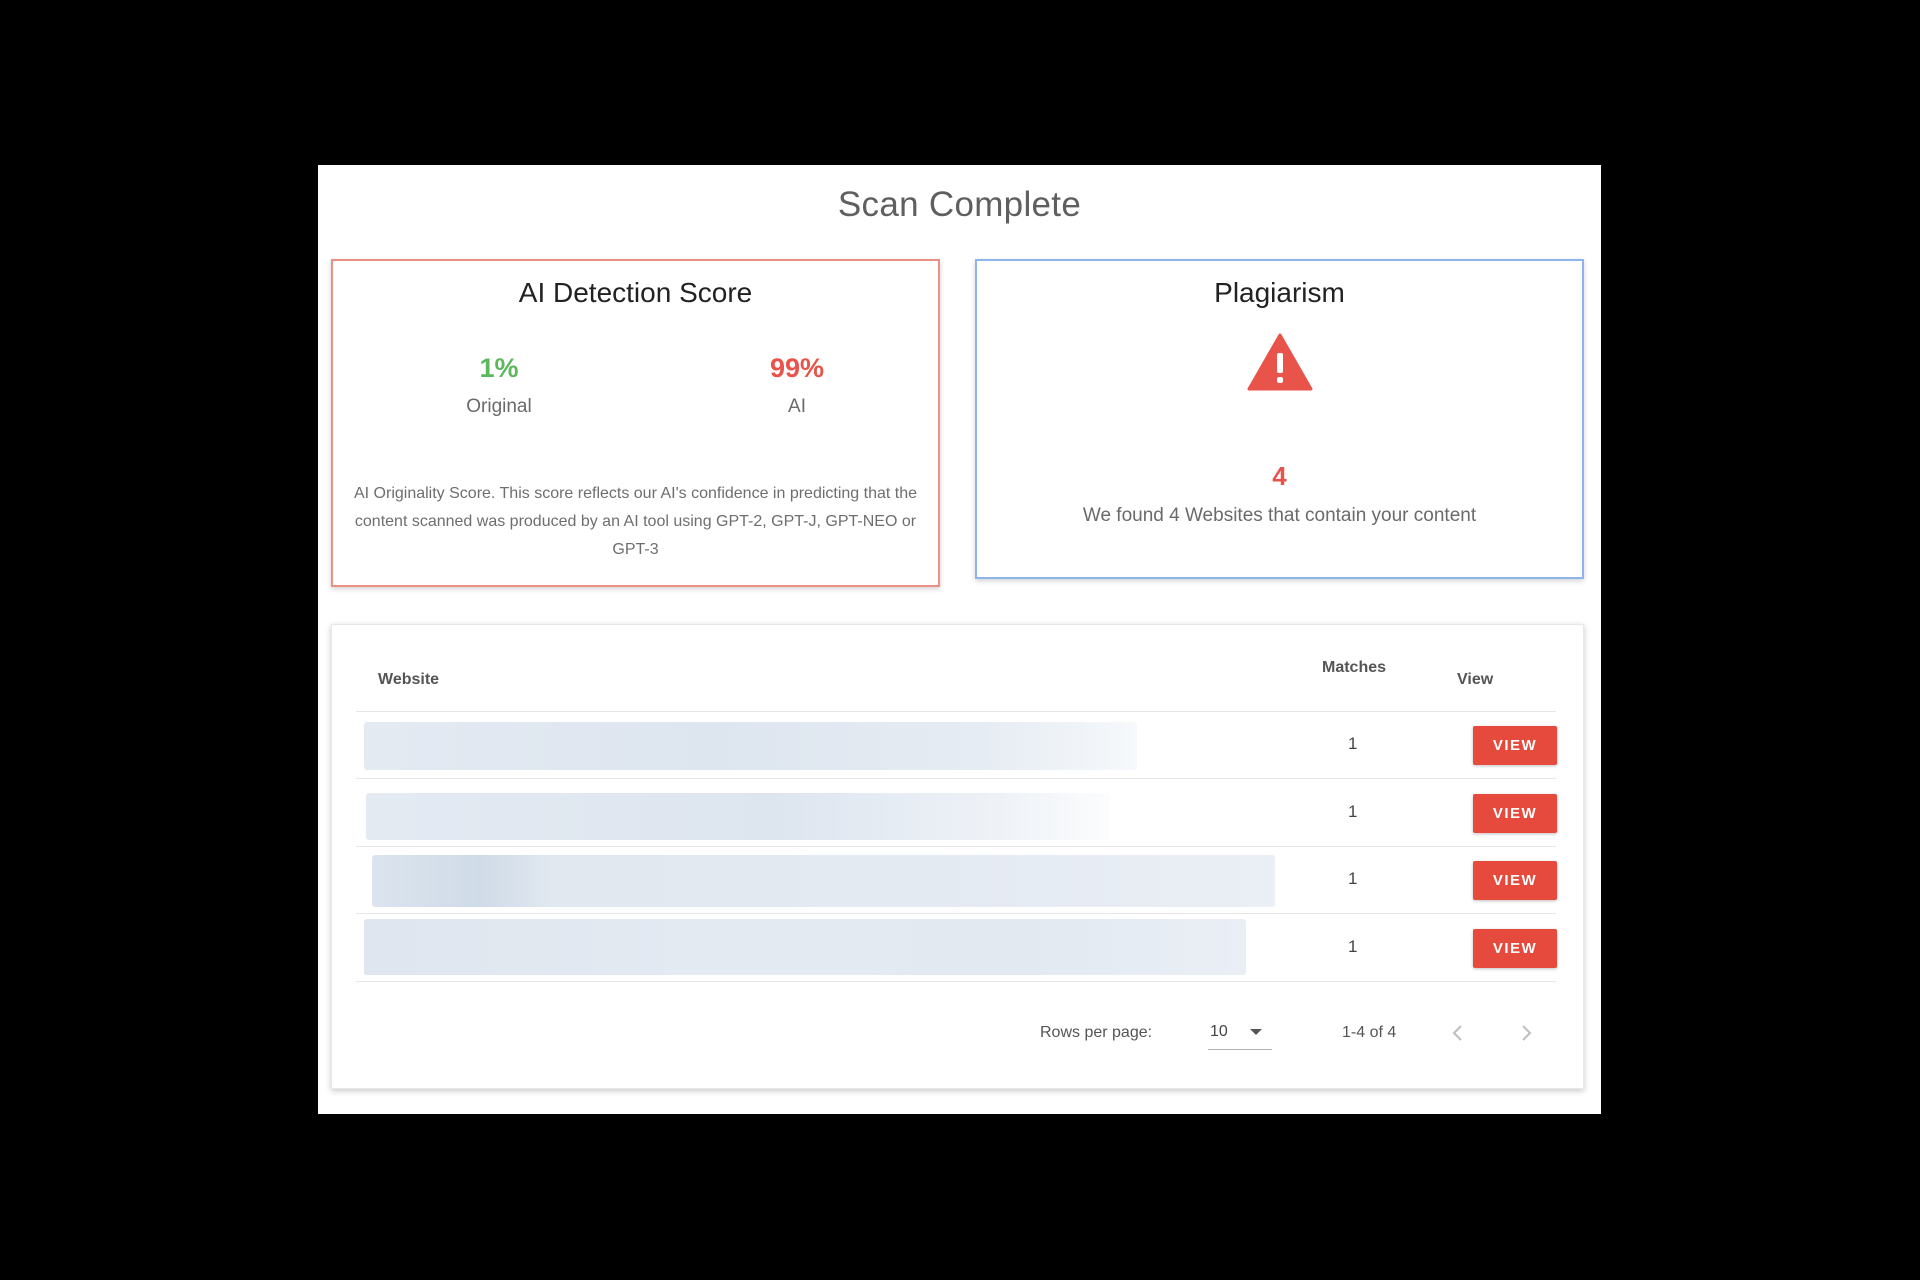  I want to click on ai-card-title: AI Detection Score, so click(635, 292).